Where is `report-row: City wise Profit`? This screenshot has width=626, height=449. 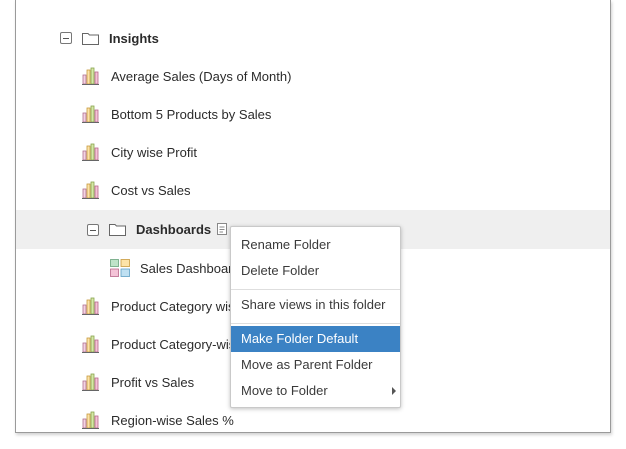 report-row: City wise Profit is located at coordinates (313, 152).